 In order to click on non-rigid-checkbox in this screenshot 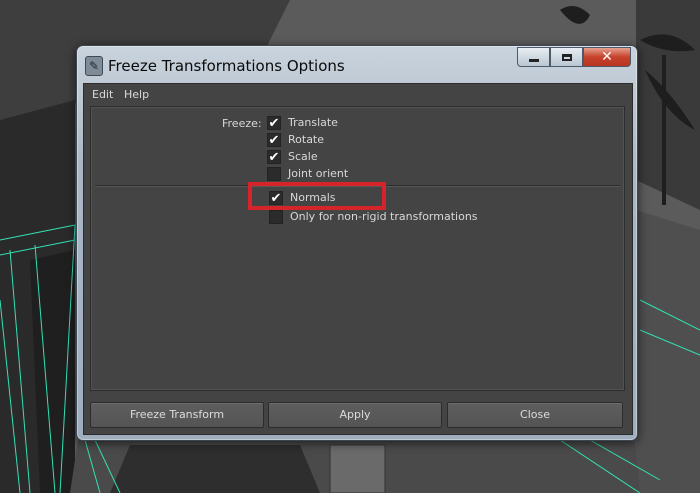, I will do `click(276, 216)`.